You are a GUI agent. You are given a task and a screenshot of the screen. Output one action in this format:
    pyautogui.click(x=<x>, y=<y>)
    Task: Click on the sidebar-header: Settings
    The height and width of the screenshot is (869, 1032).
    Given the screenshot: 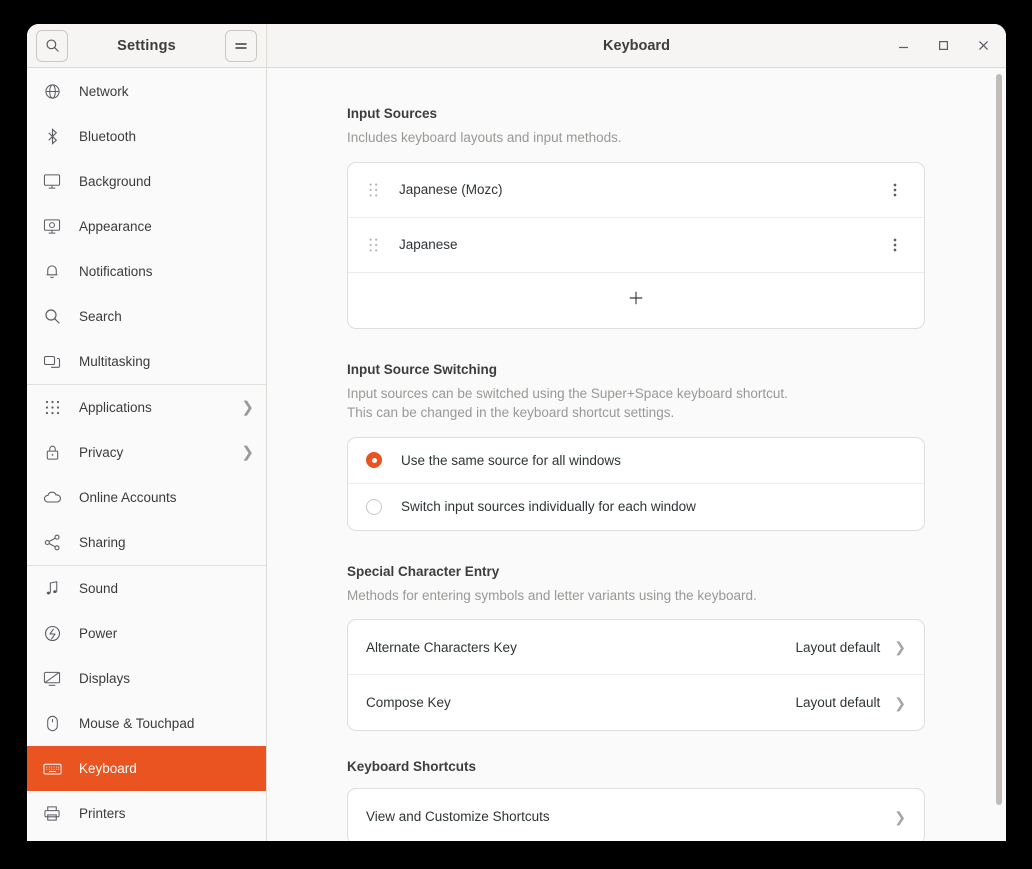 What is the action you would take?
    pyautogui.click(x=147, y=45)
    